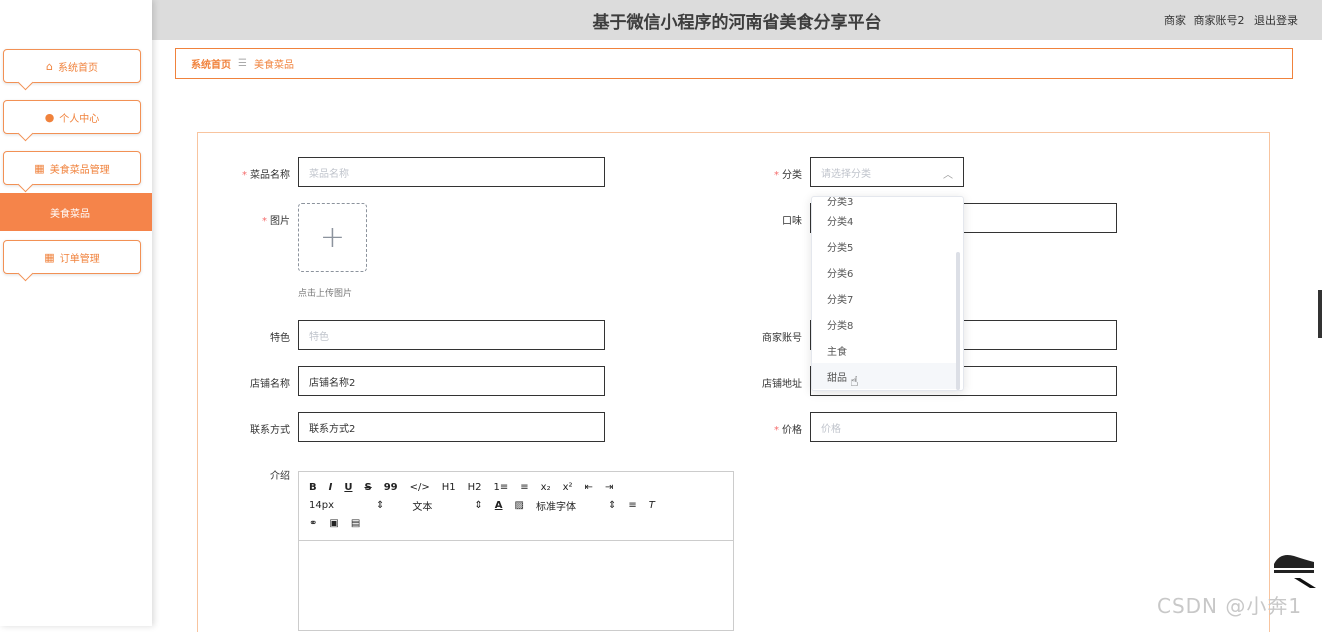  Describe the element at coordinates (963, 427) in the screenshot. I see `price-input: 价格` at that location.